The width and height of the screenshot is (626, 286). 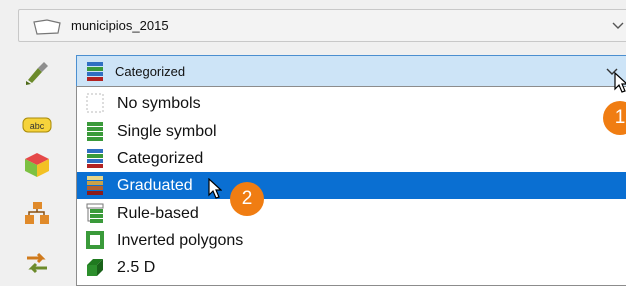 What do you see at coordinates (37, 73) in the screenshot?
I see `symbology-brush-icon` at bounding box center [37, 73].